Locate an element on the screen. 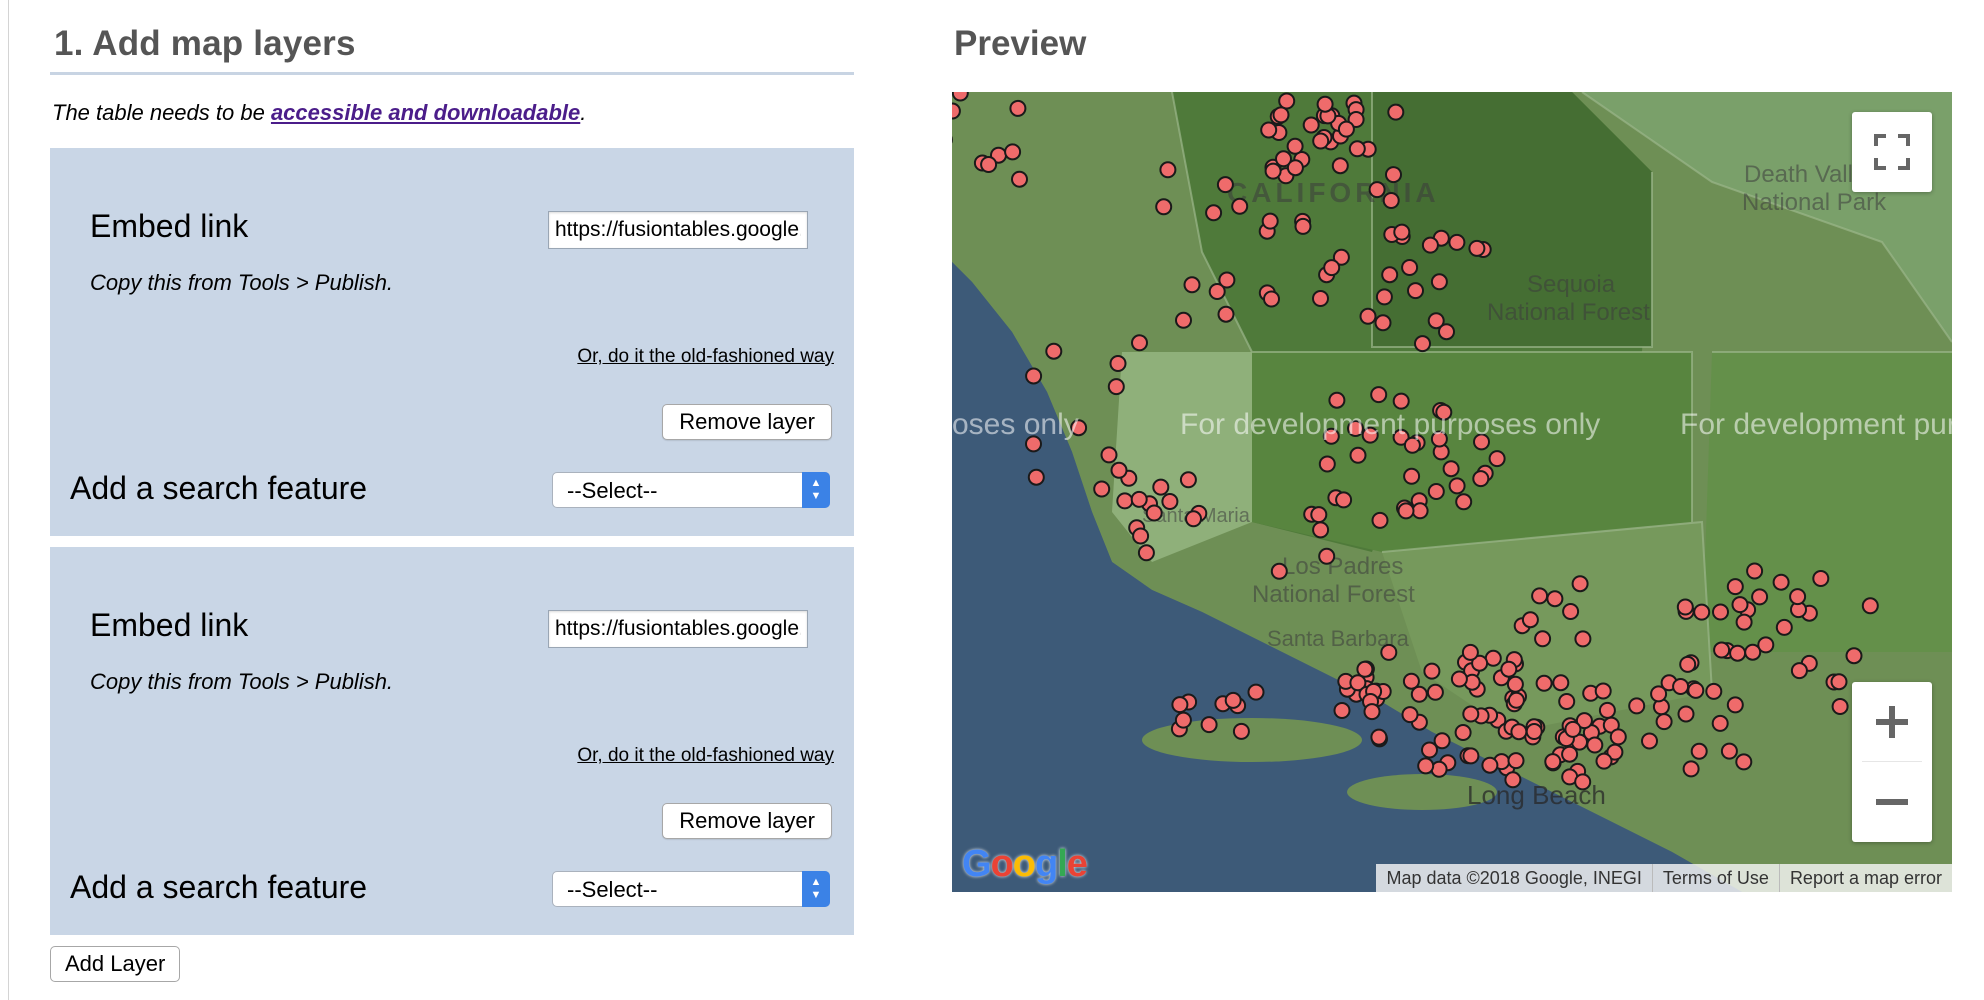 The width and height of the screenshot is (1984, 1000). zoom-in-button is located at coordinates (1892, 722).